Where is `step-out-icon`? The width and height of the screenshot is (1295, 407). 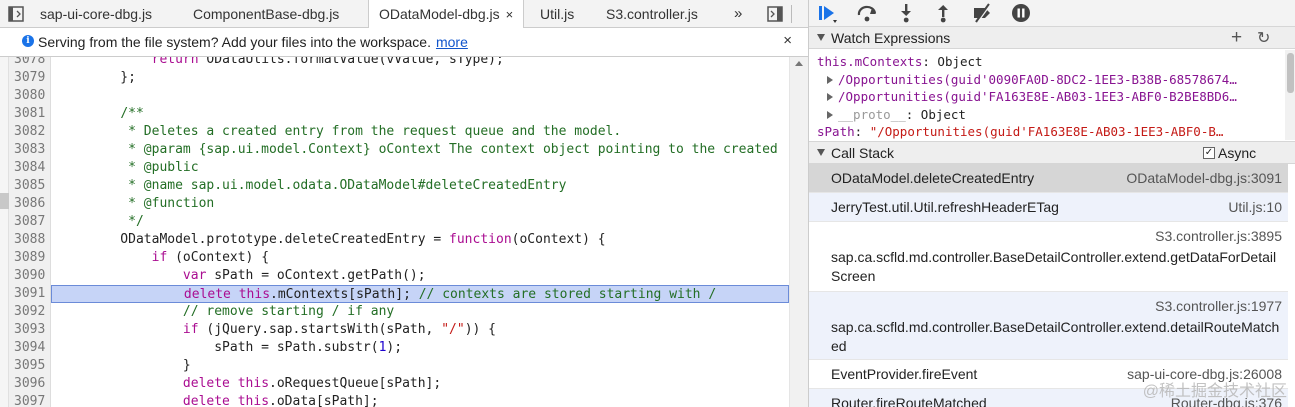
step-out-icon is located at coordinates (943, 13).